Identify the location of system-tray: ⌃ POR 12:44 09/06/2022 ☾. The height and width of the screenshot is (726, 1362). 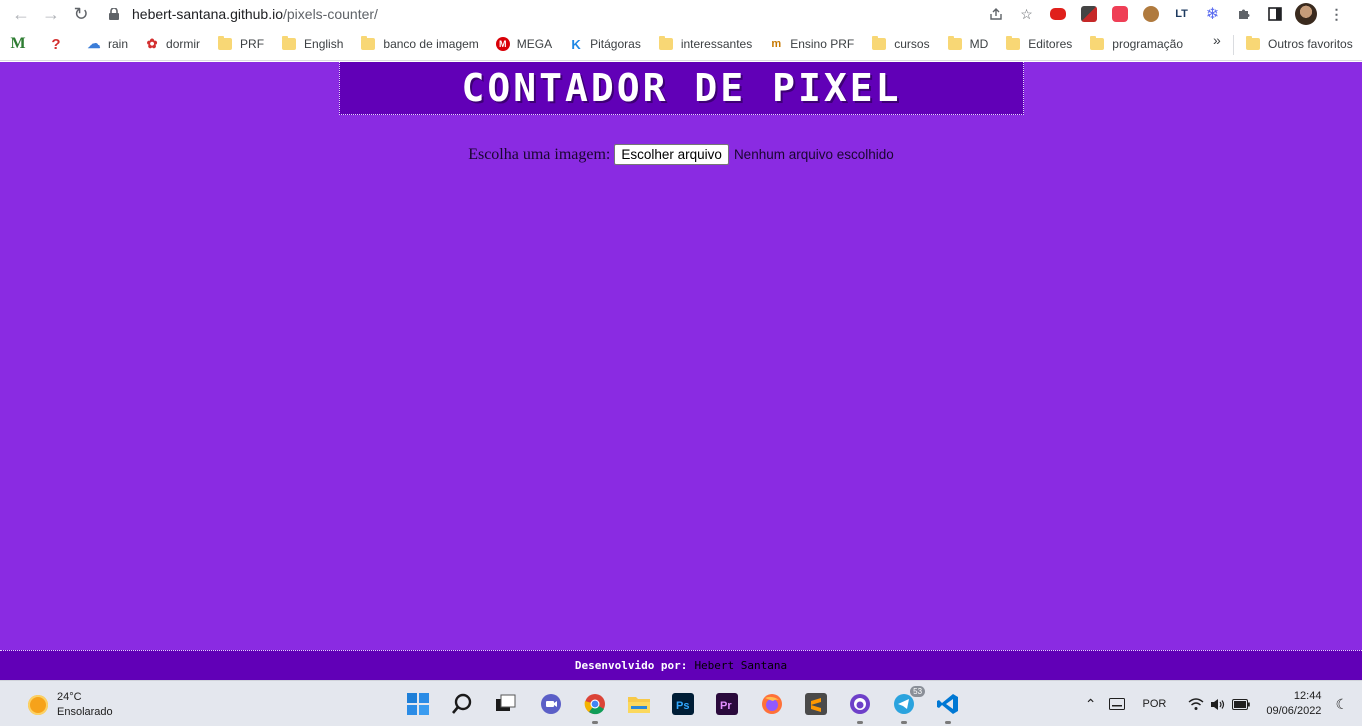
(1210, 704).